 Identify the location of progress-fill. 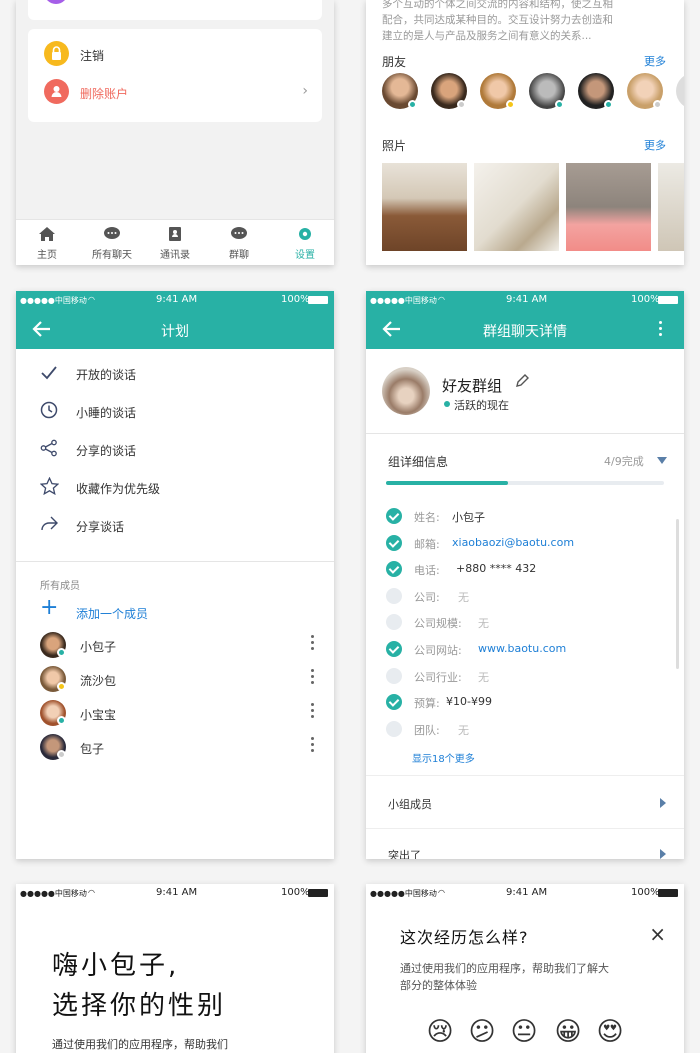
(447, 483).